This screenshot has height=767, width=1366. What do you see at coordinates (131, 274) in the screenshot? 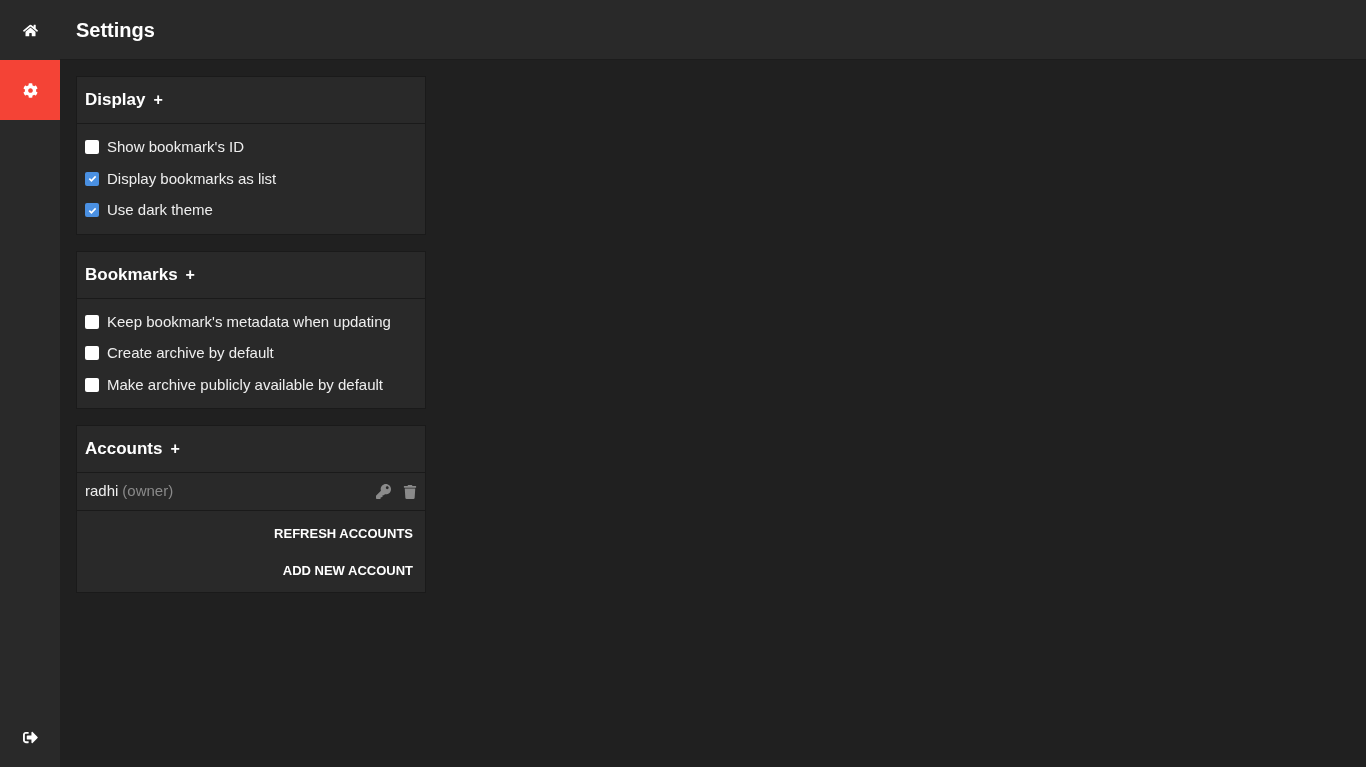
I see `section-title: Bookmarks` at bounding box center [131, 274].